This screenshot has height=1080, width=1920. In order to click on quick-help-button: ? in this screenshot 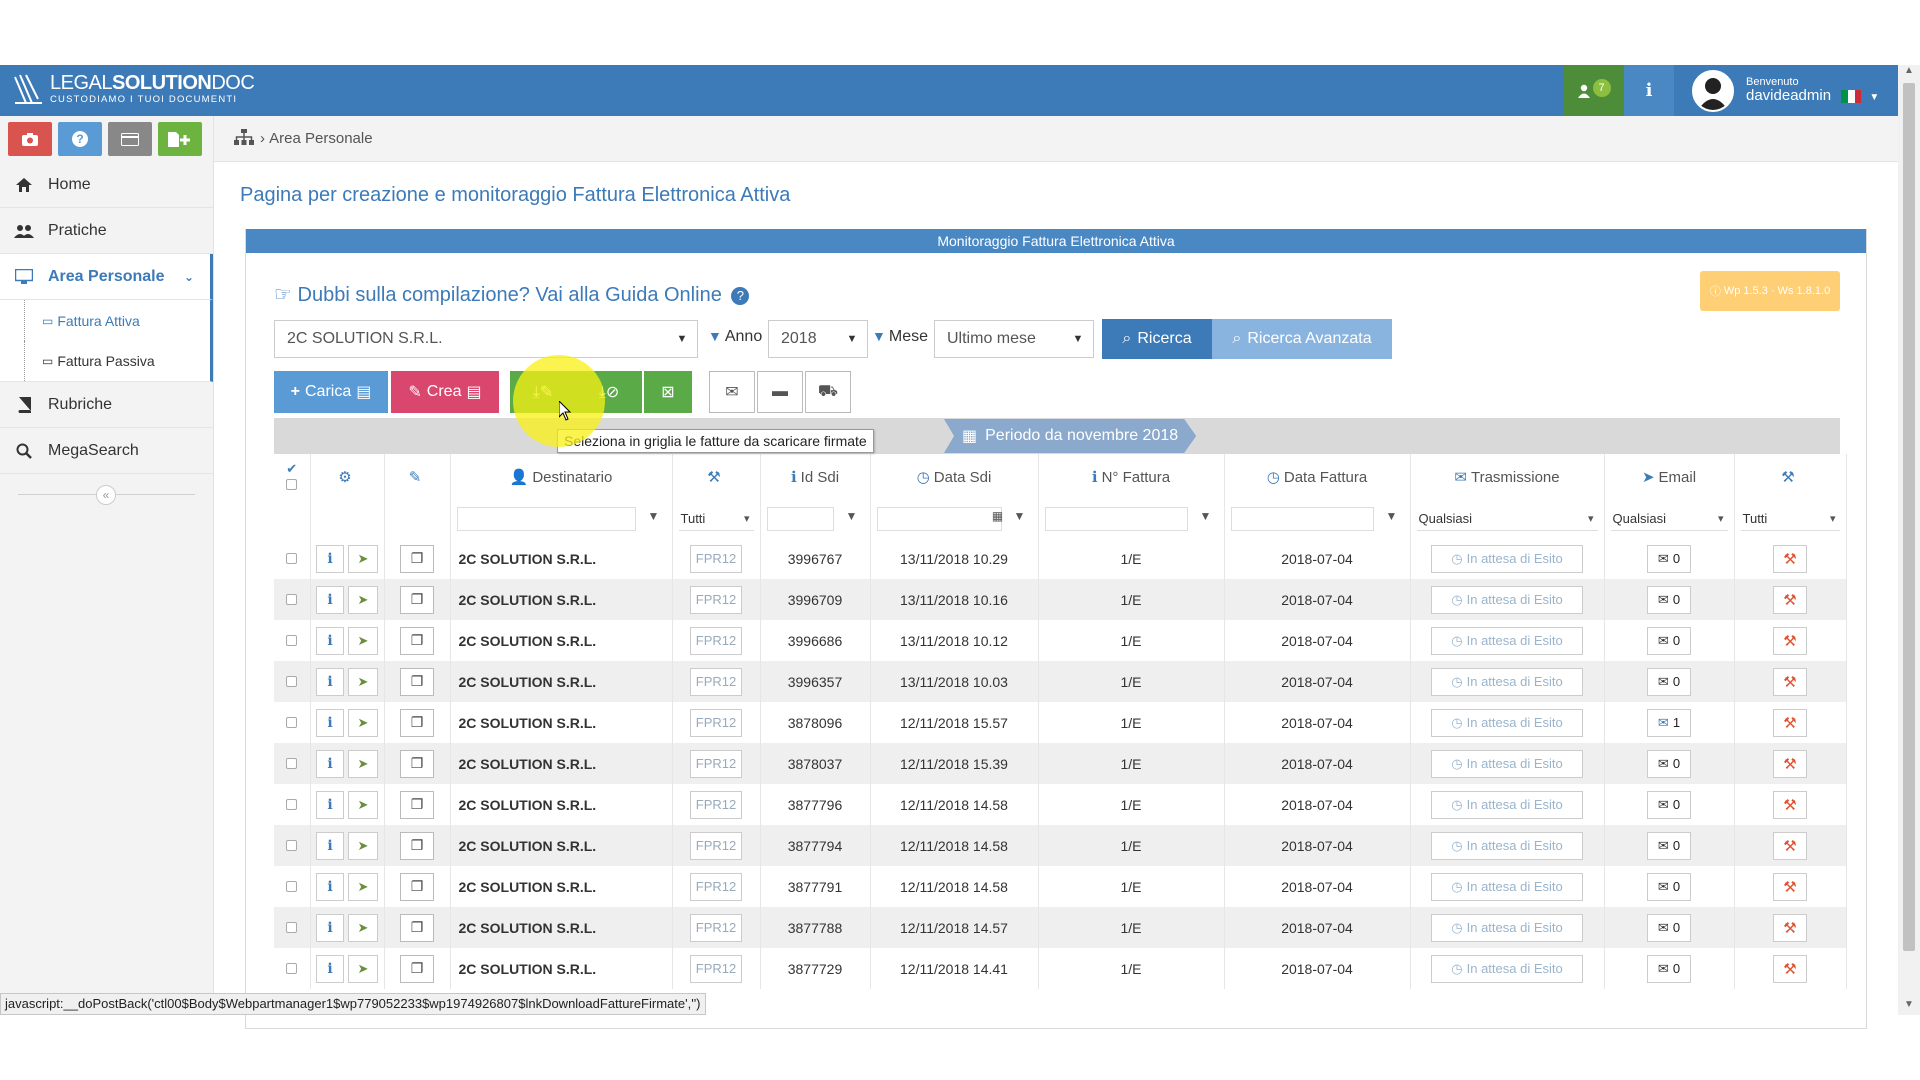, I will do `click(80, 139)`.